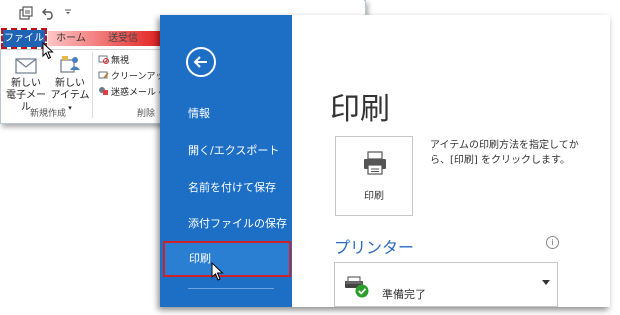 This screenshot has width=620, height=315. Describe the element at coordinates (68, 14) in the screenshot. I see `customize-qat-icon` at that location.